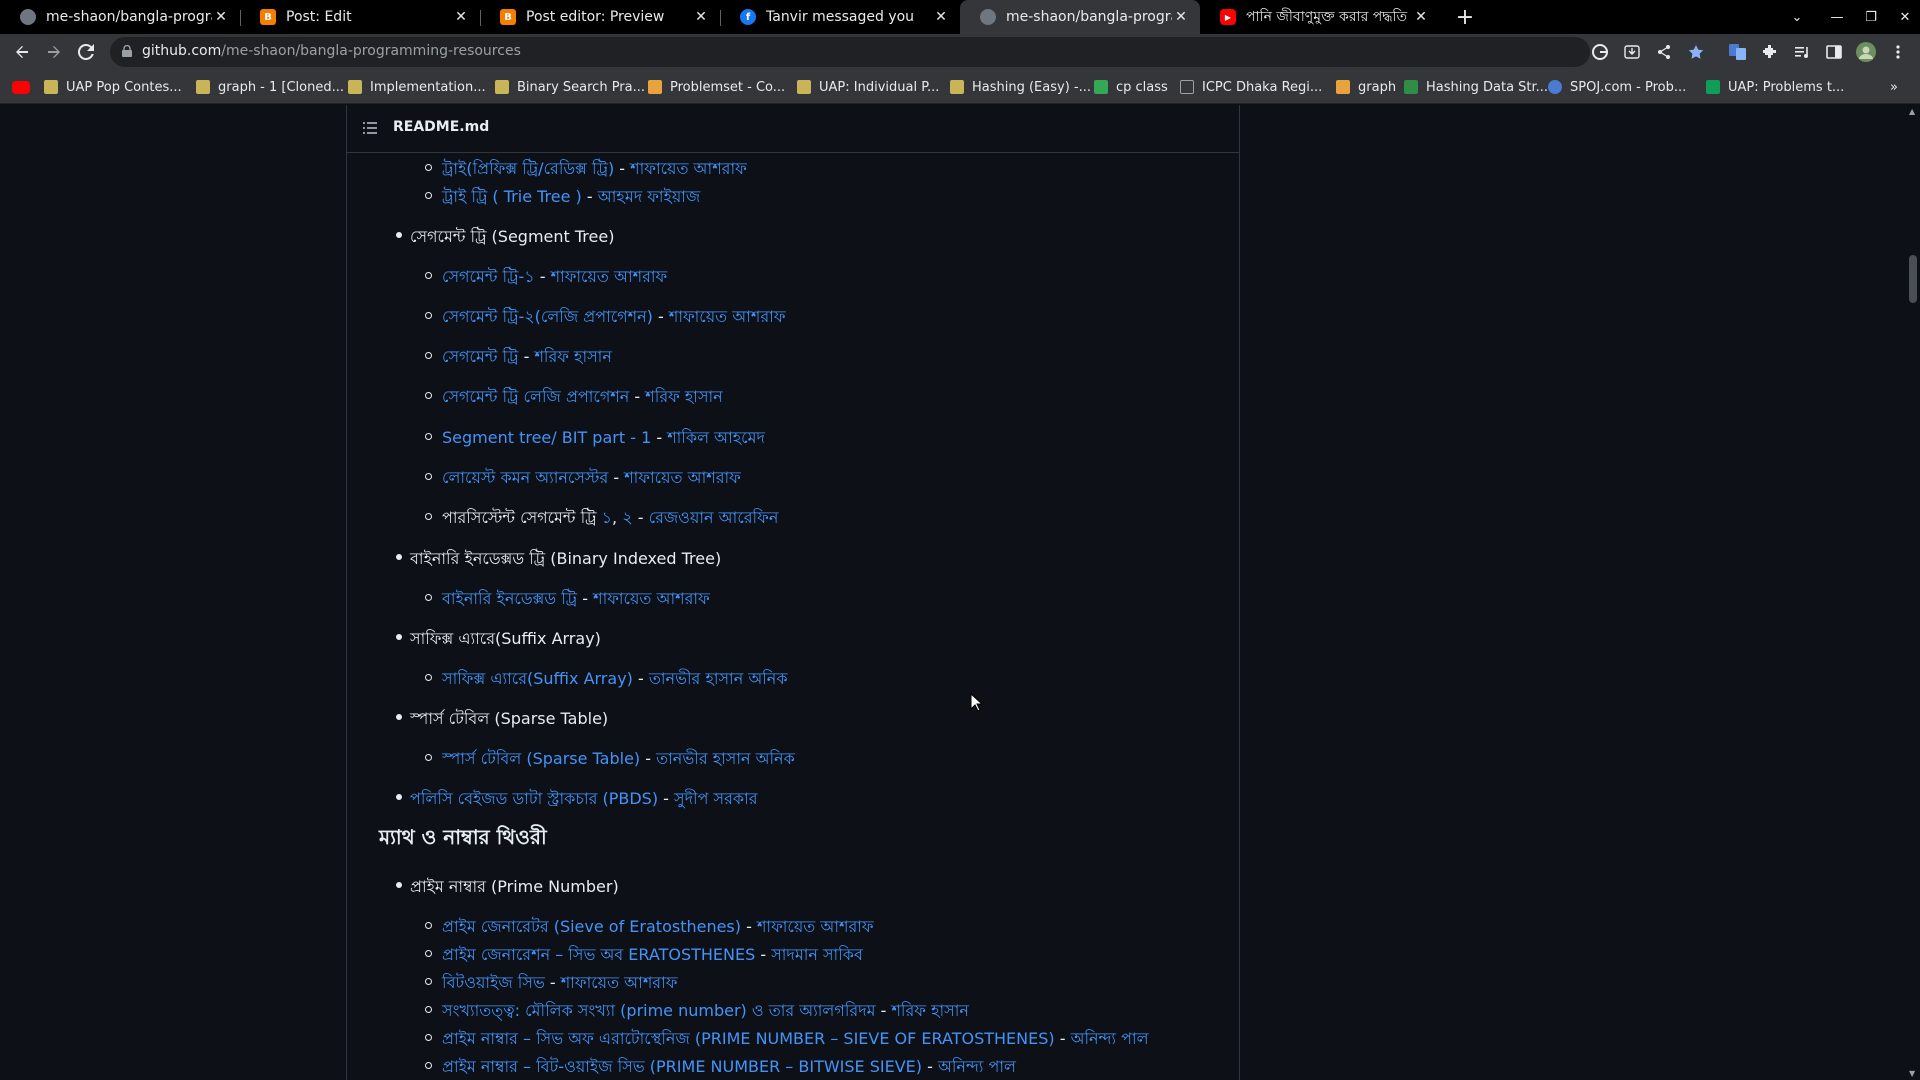  Describe the element at coordinates (537, 678) in the screenshot. I see `resource-link: সাফিক্স এ্যারে(Suffix Array)` at that location.